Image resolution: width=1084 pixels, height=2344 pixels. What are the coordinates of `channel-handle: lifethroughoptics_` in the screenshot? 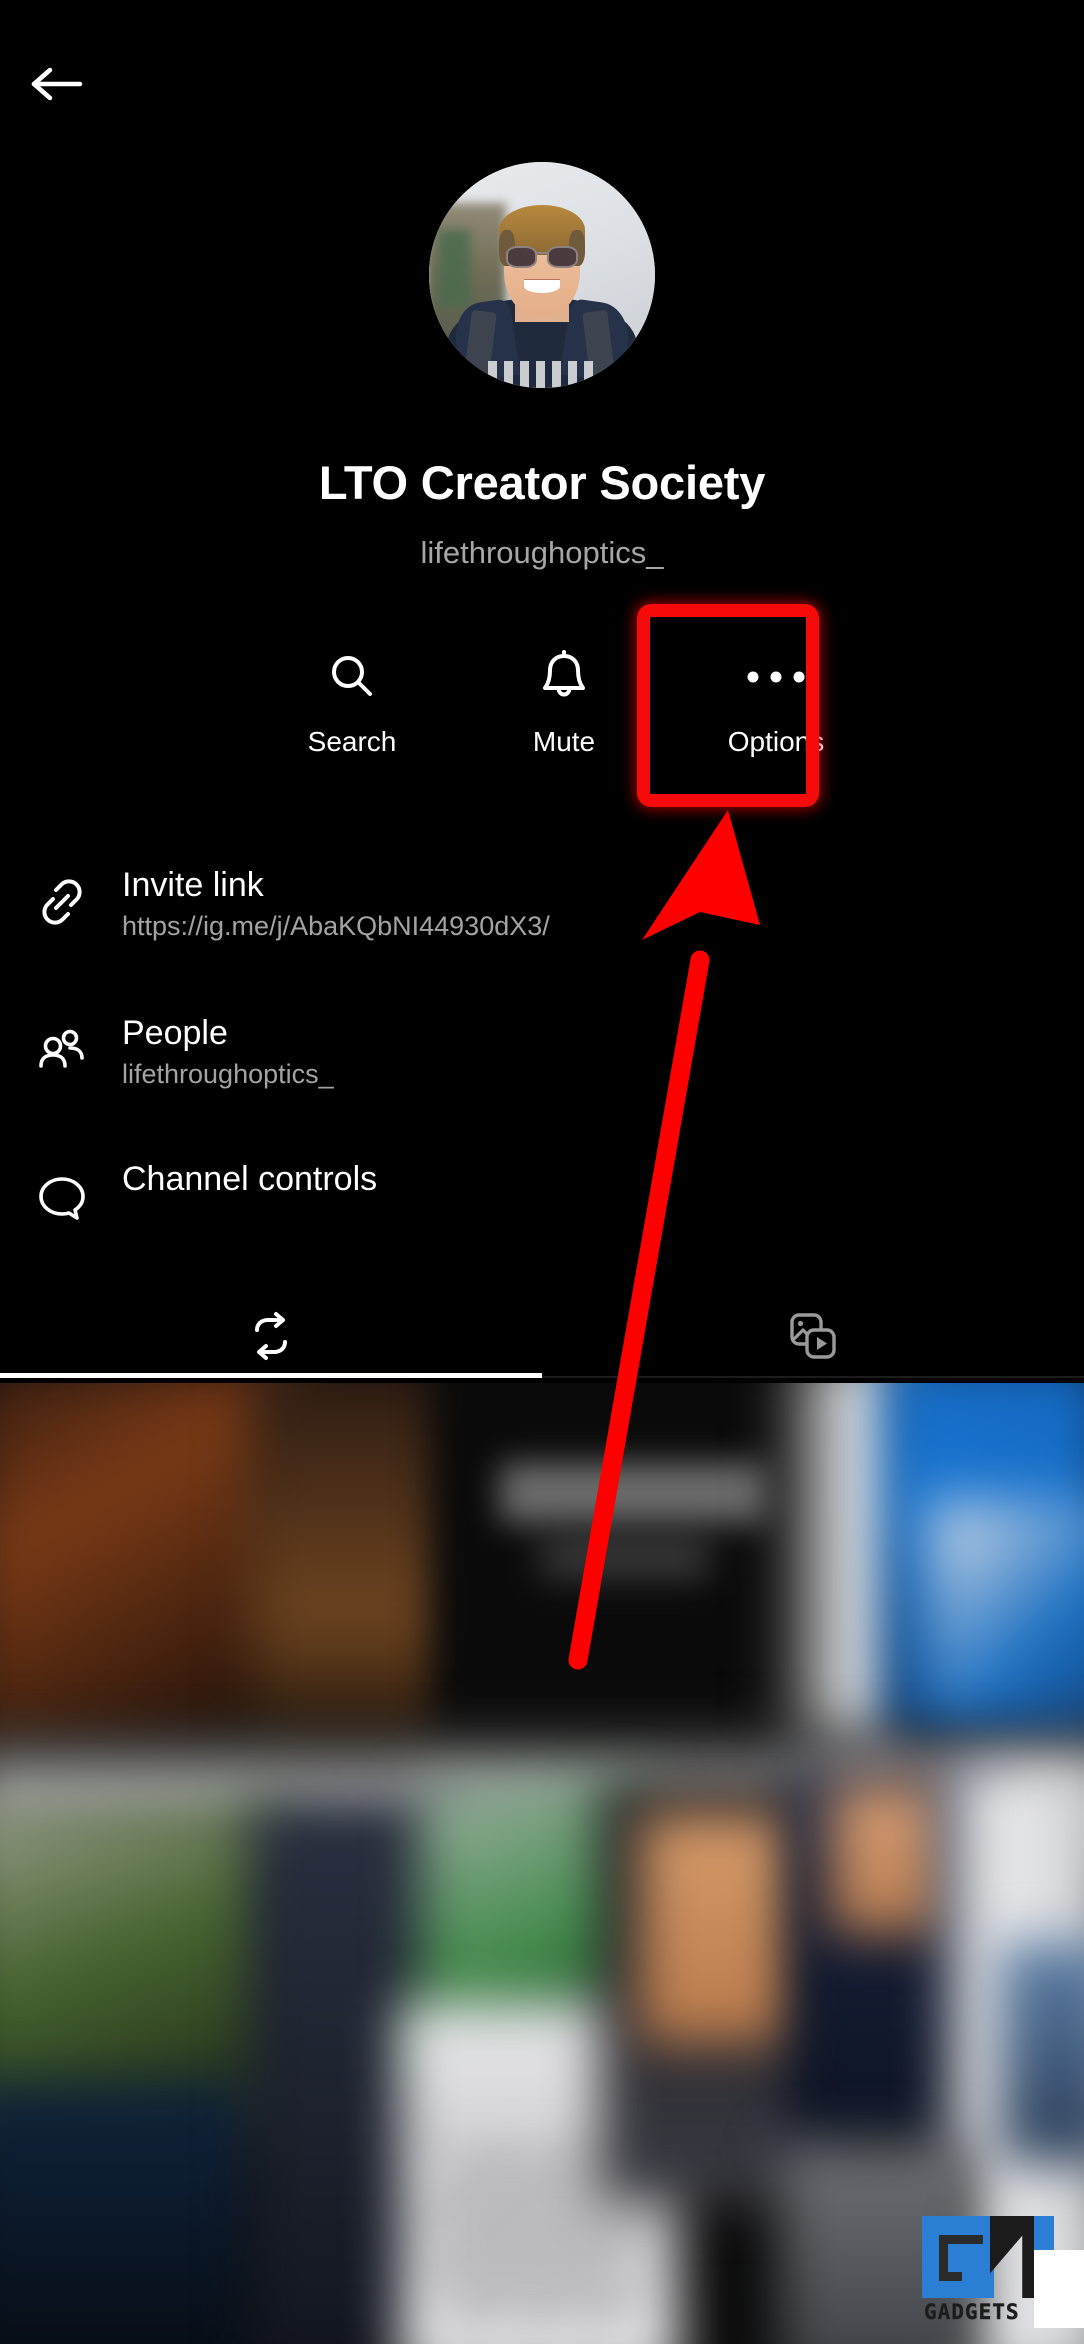 It's located at (542, 552).